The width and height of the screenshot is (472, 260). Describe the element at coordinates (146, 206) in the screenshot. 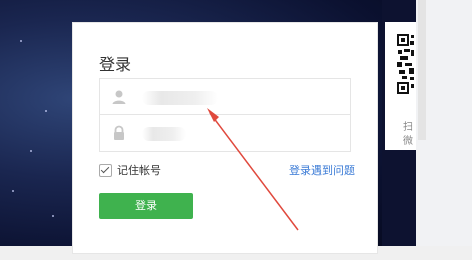

I see `login-button: 登录` at that location.